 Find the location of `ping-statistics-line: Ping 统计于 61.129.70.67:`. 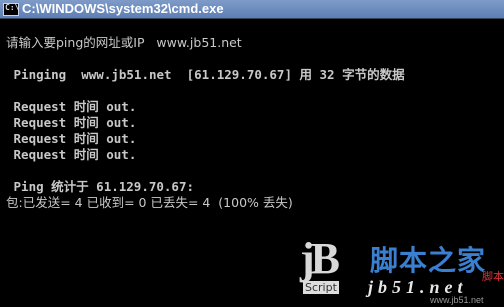

ping-statistics-line: Ping 统计于 61.129.70.67: is located at coordinates (100, 186).